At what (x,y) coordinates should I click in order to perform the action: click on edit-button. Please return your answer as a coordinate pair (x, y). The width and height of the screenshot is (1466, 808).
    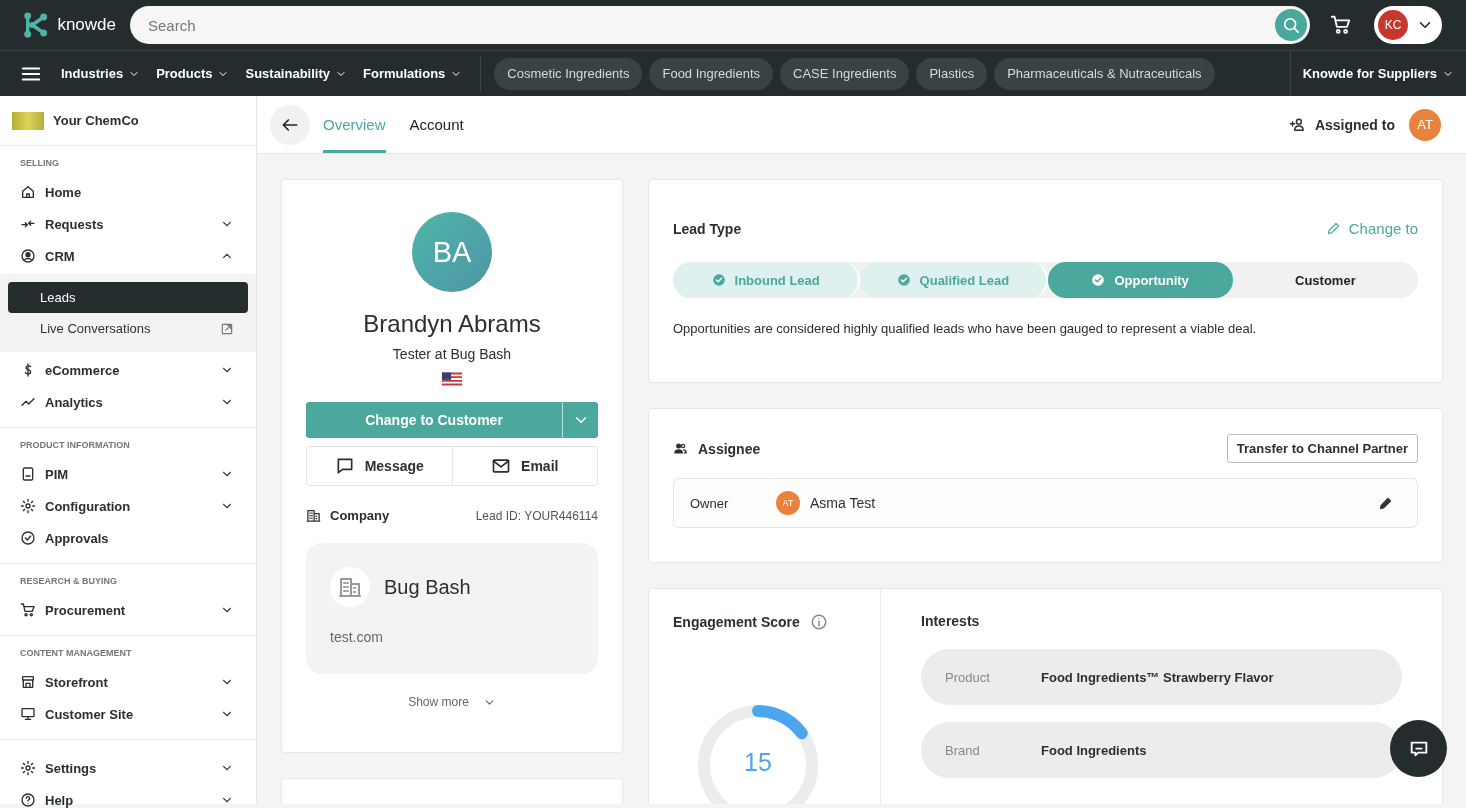
    Looking at the image, I should click on (1385, 503).